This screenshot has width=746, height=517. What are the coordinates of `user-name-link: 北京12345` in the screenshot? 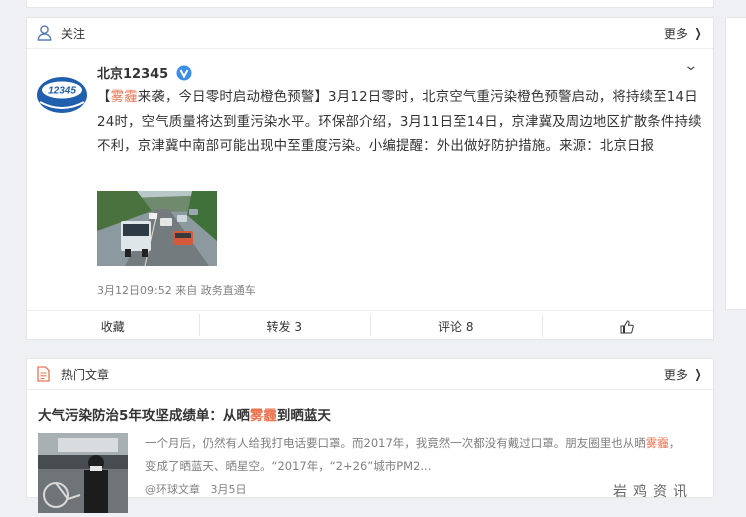 It's located at (132, 72).